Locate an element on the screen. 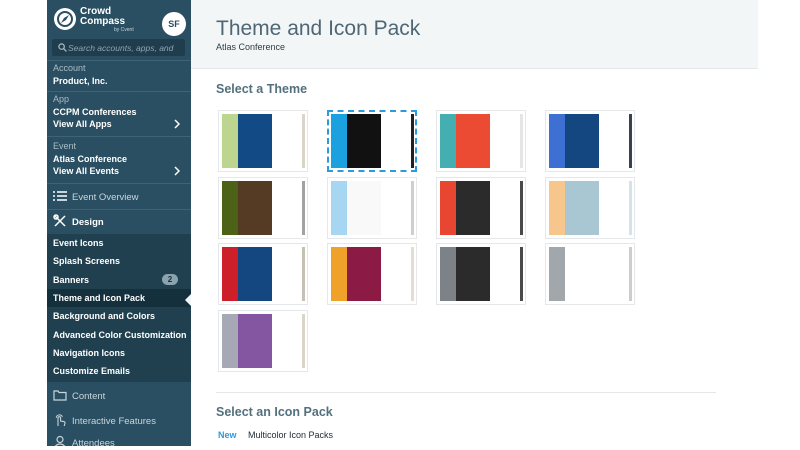 This screenshot has width=800, height=450. app-value: CCPM Conferences is located at coordinates (95, 112).